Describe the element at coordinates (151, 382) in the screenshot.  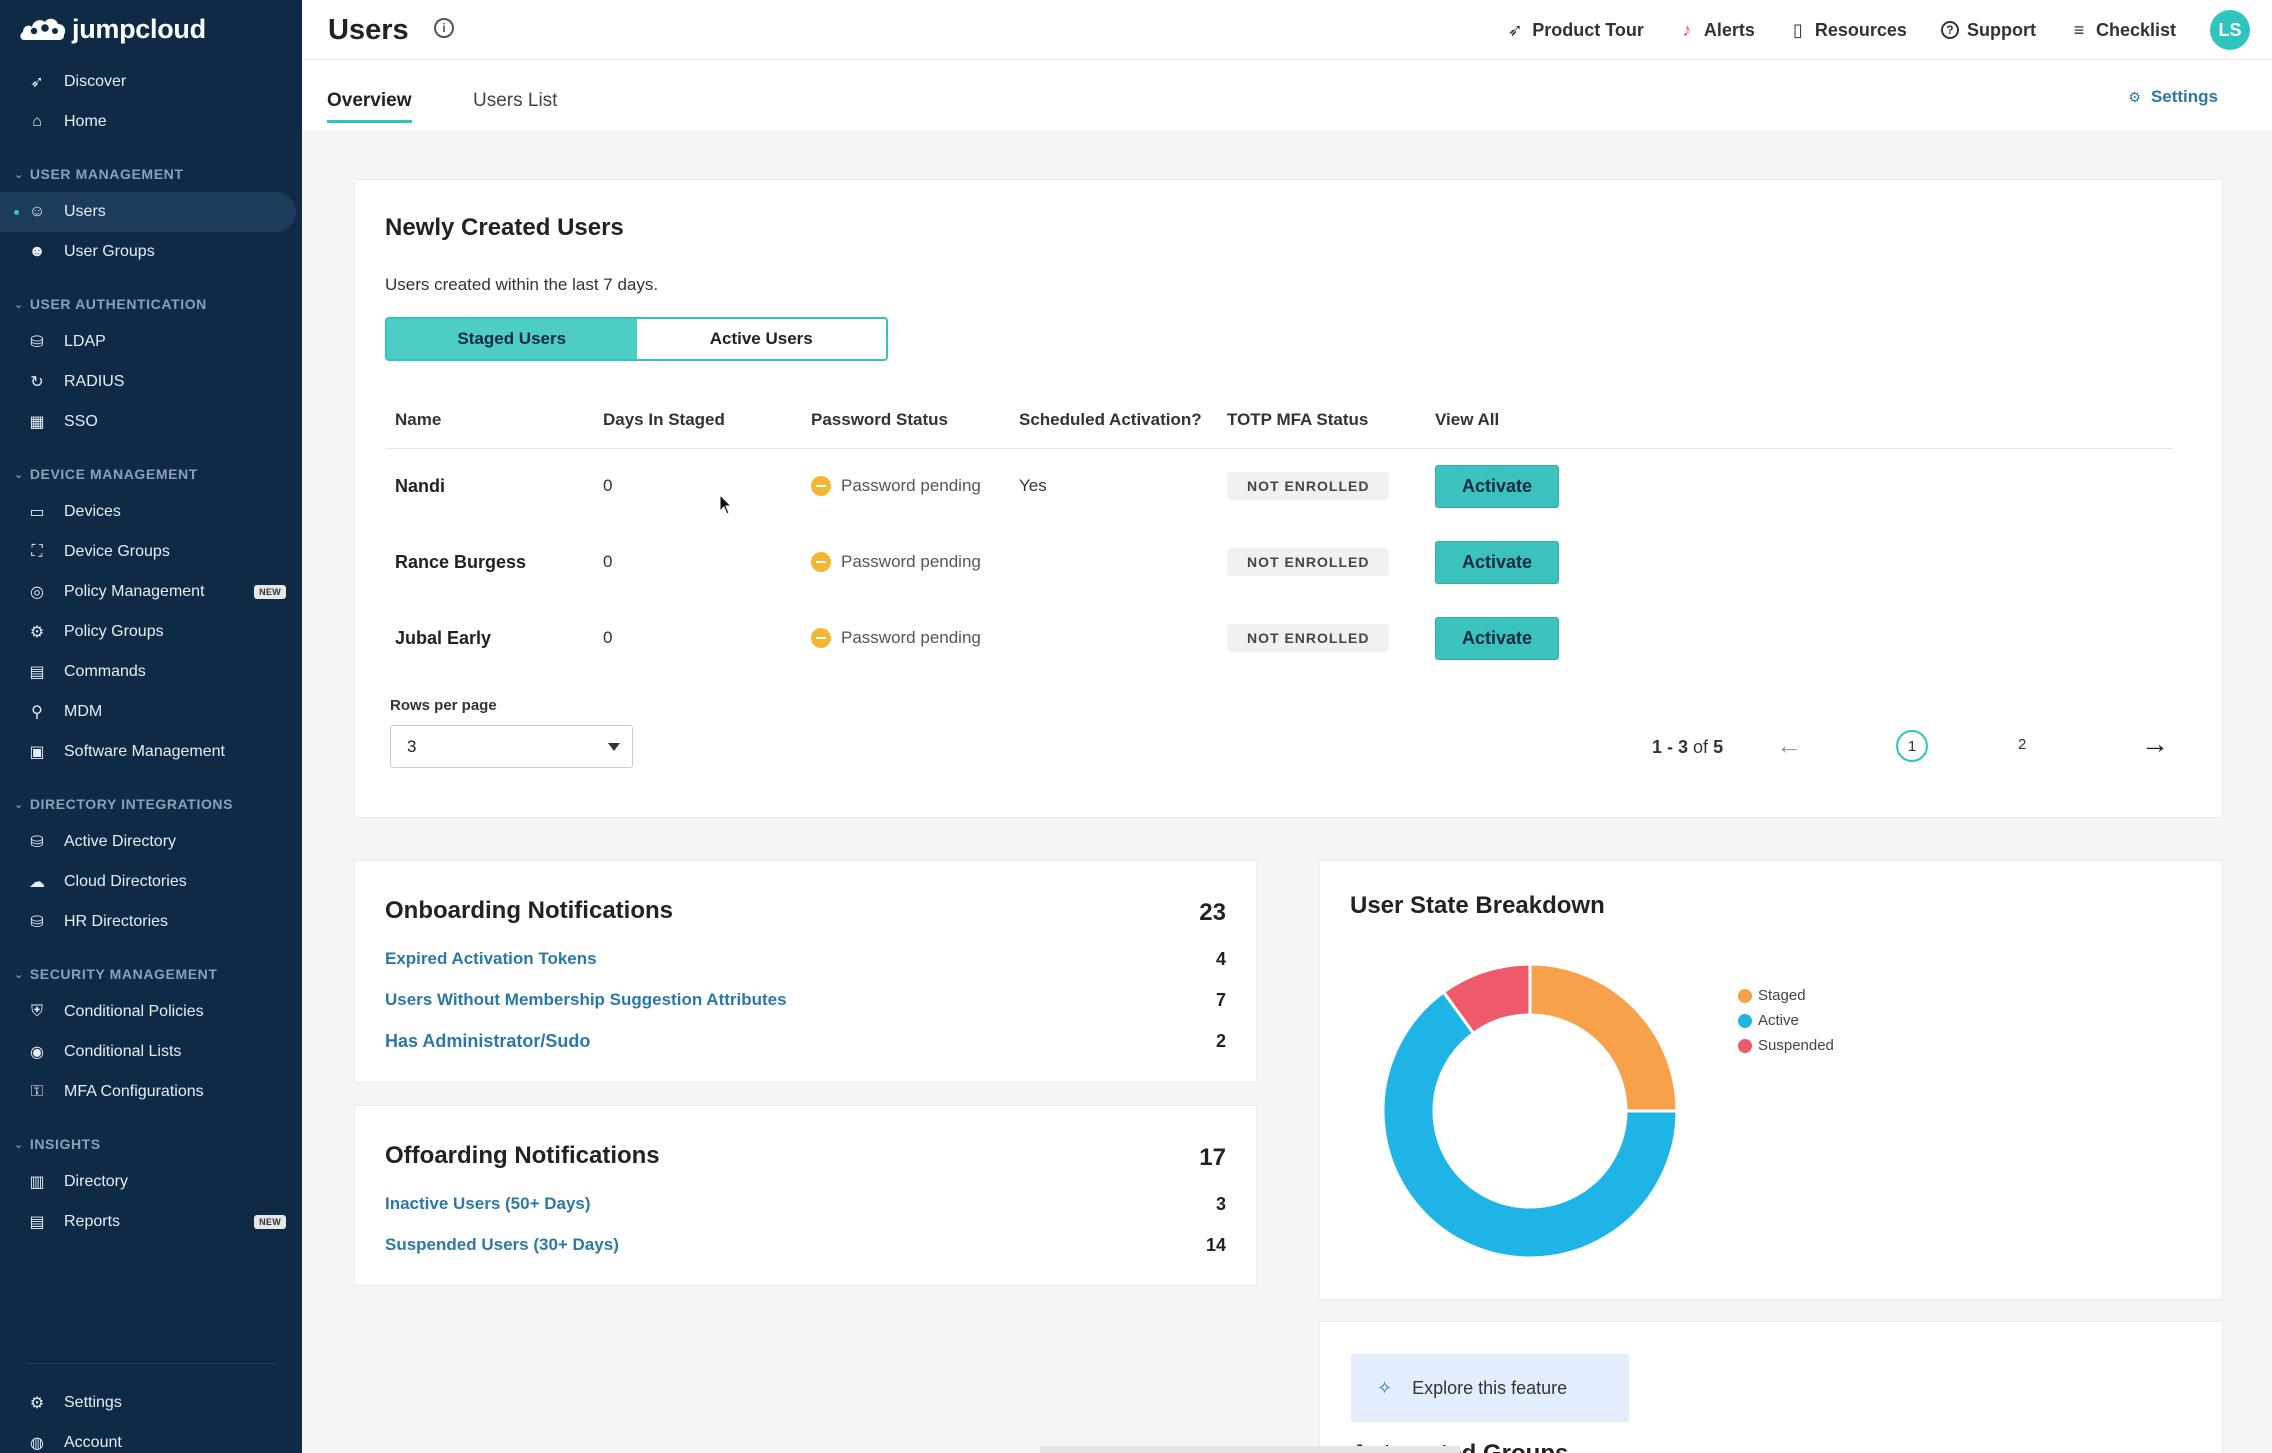
I see `sidebar-item-radius: ↻ RADIUS` at that location.